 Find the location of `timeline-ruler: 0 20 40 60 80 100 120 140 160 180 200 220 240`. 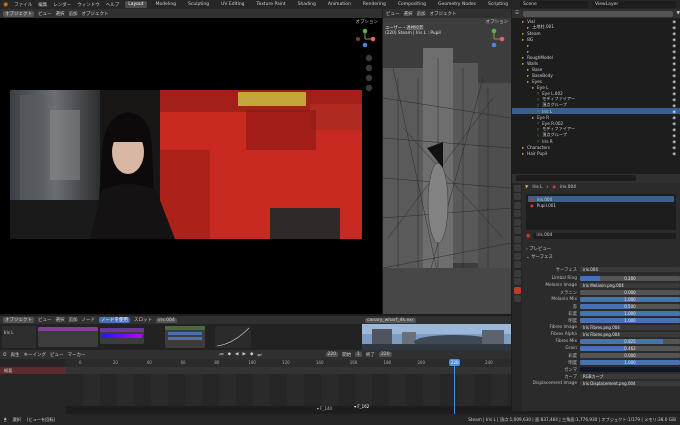

timeline-ruler: 0 20 40 60 80 100 120 140 160 180 200 220 240 is located at coordinates (288, 363).